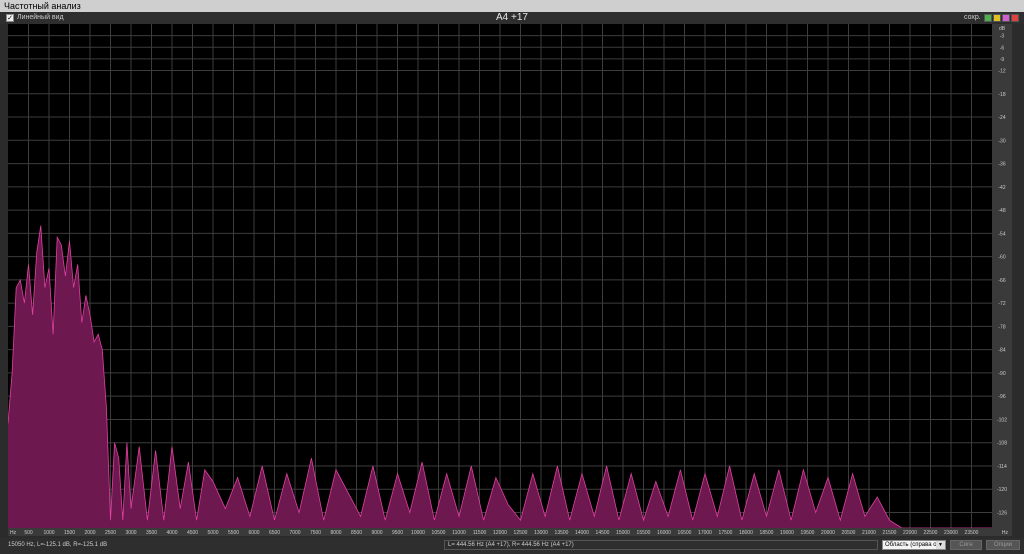 The image size is (1024, 554). What do you see at coordinates (500, 533) in the screenshot?
I see `x-tick-label: 12000` at bounding box center [500, 533].